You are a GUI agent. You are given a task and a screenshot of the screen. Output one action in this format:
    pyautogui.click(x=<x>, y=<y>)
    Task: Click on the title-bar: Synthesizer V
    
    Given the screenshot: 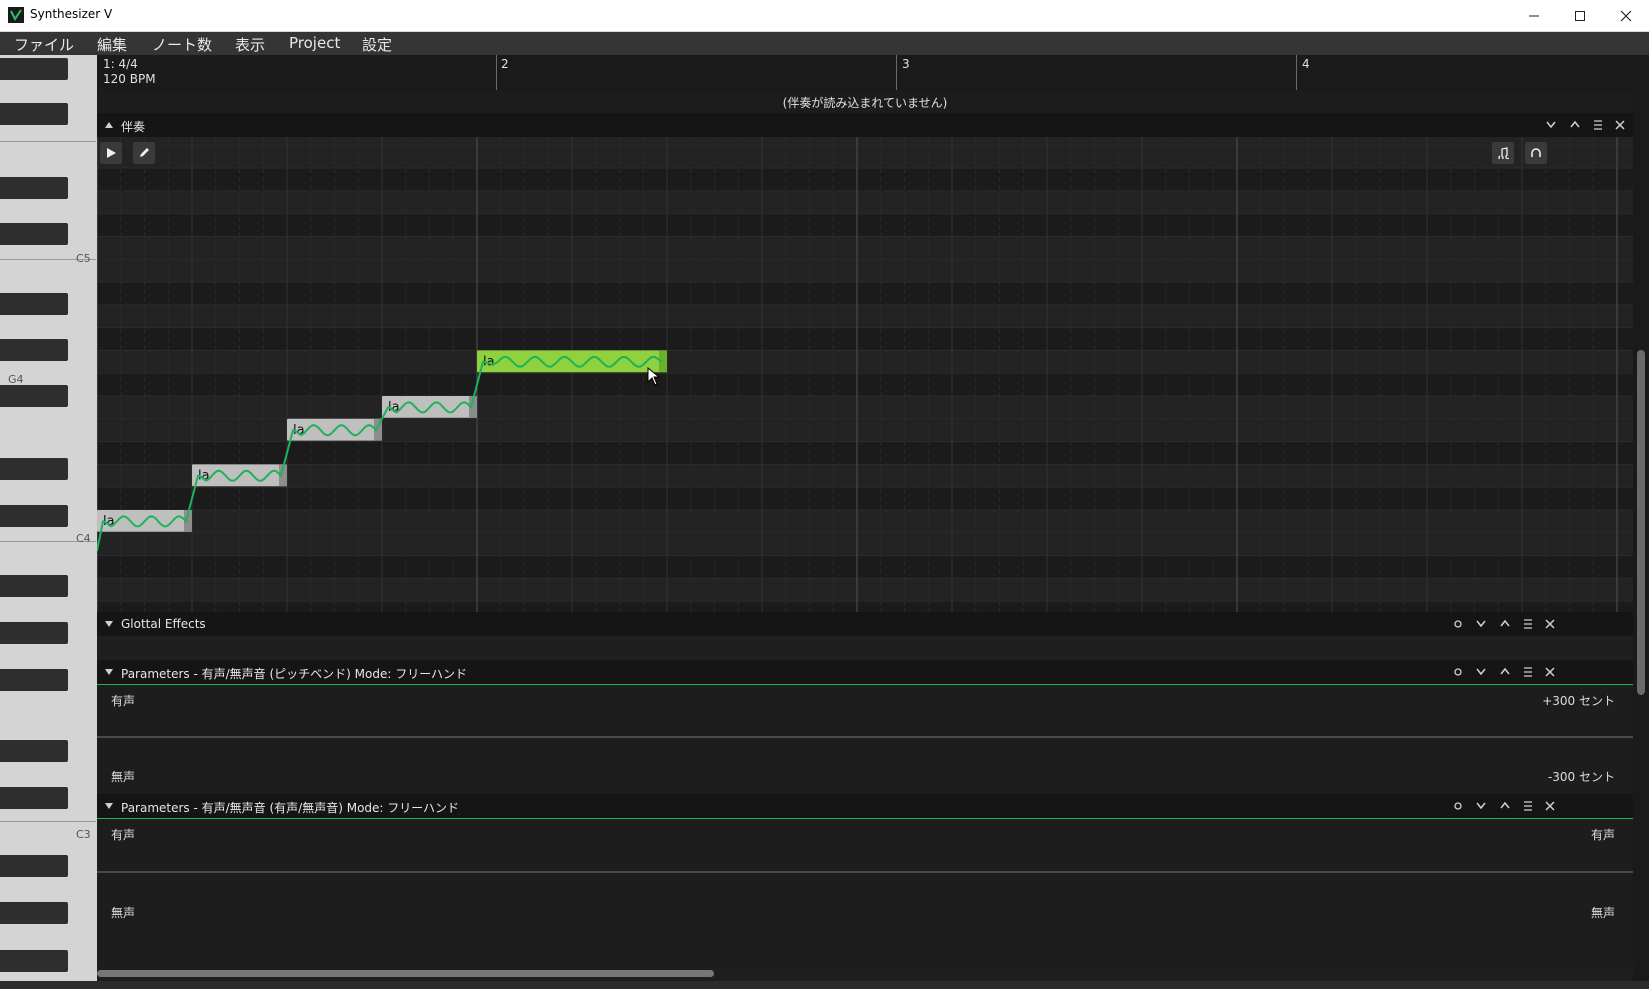 What is the action you would take?
    pyautogui.click(x=824, y=16)
    